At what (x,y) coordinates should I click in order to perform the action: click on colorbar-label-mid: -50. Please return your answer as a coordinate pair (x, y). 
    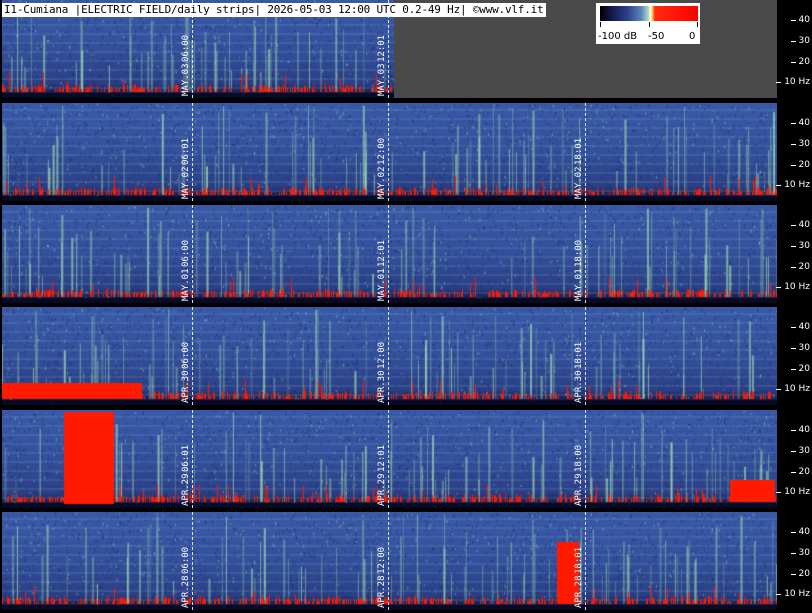
    Looking at the image, I should click on (656, 36).